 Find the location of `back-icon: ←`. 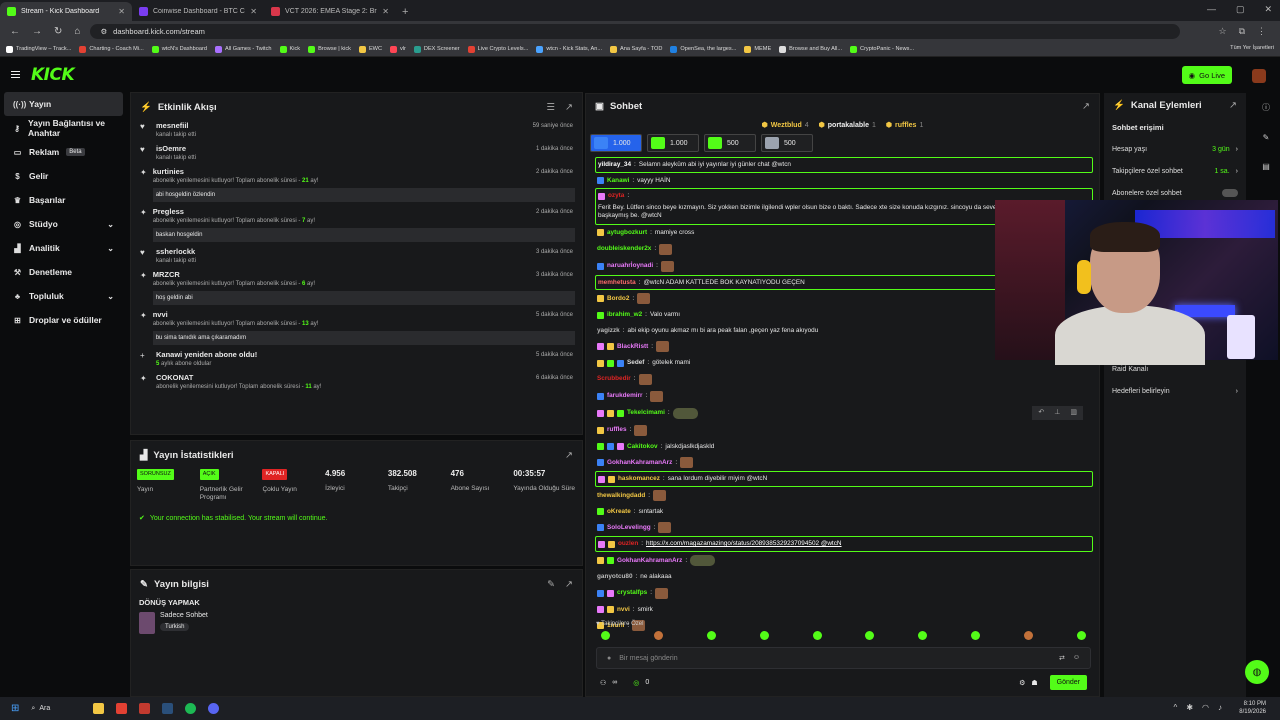

back-icon: ← is located at coordinates (15, 31).